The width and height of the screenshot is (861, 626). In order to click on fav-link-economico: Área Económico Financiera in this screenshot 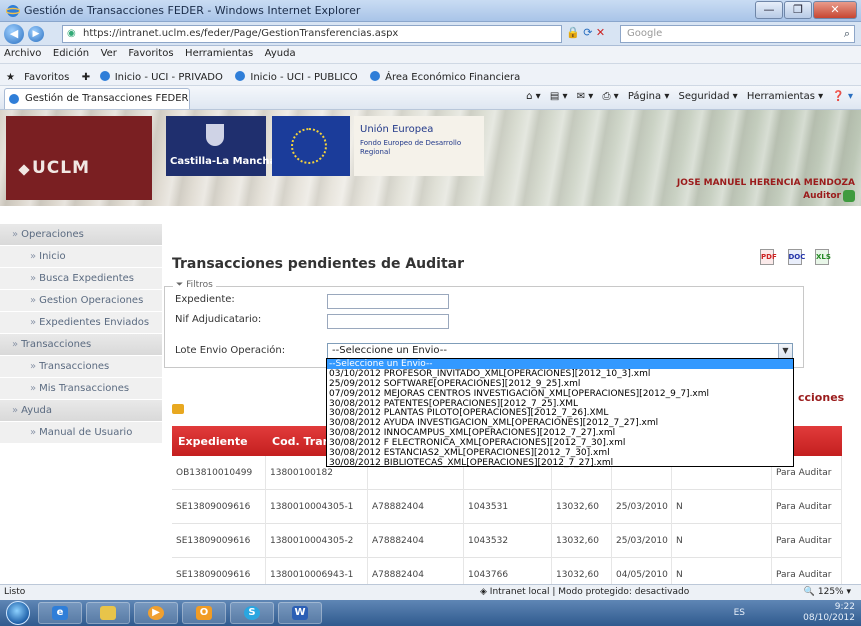, I will do `click(446, 73)`.